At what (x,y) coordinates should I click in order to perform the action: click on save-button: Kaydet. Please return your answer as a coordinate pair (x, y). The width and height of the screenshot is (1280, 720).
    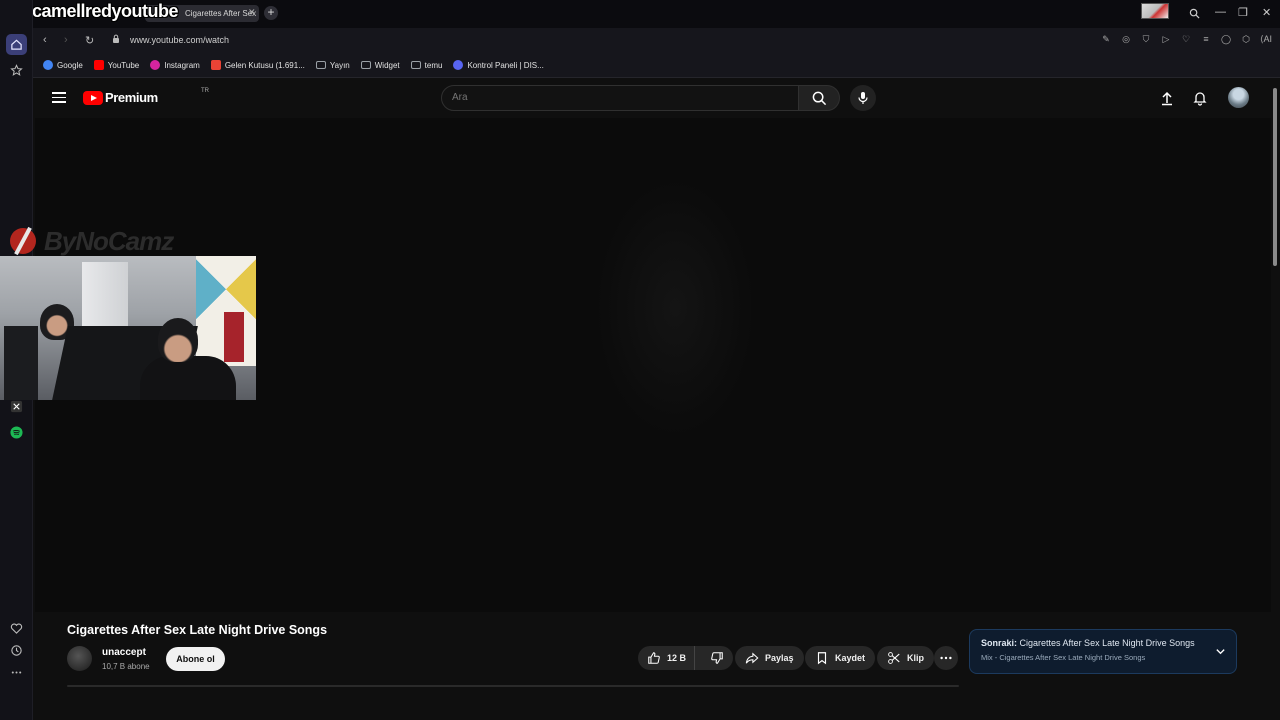
    Looking at the image, I should click on (840, 658).